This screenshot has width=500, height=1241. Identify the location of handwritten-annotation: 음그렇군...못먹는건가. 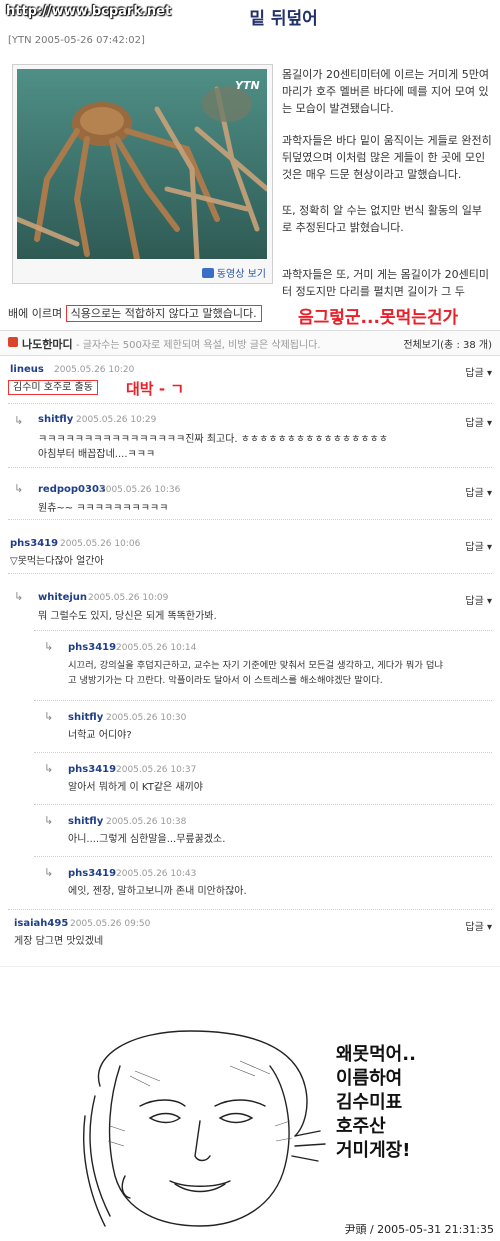
(378, 318).